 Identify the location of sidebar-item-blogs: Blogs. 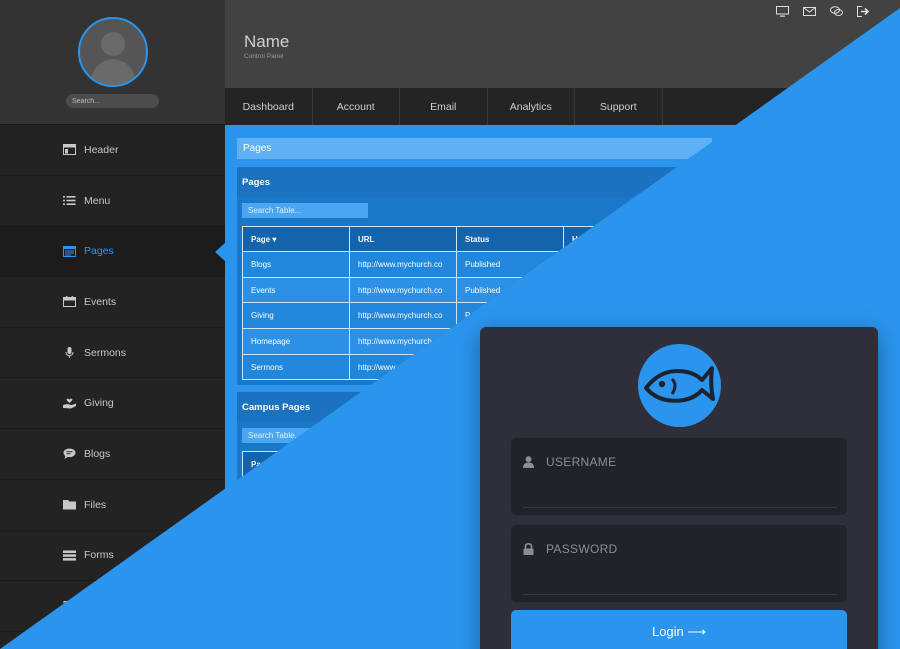
(112, 454).